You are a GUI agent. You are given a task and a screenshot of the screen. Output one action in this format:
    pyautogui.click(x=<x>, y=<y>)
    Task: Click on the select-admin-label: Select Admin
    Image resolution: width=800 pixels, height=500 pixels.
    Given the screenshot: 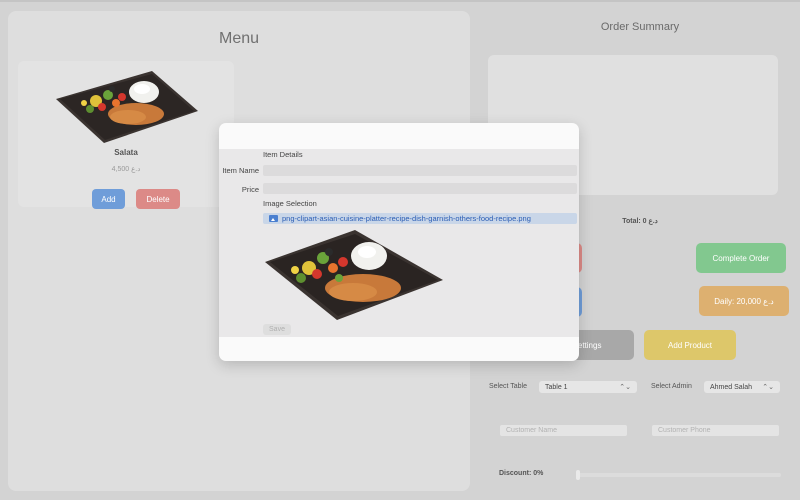 What is the action you would take?
    pyautogui.click(x=671, y=386)
    